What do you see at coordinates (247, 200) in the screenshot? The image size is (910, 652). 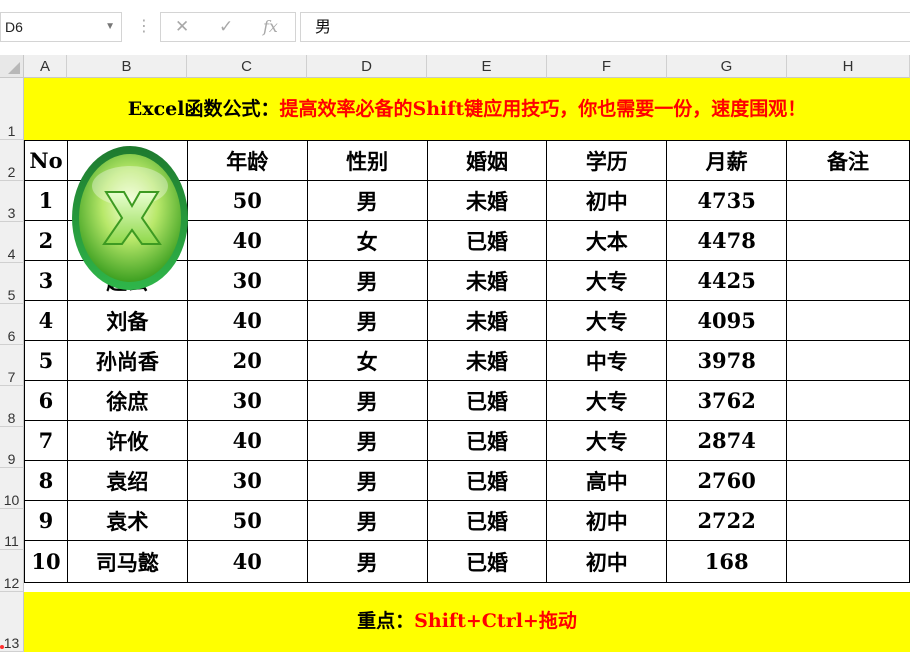 I see `table-cell: 50` at bounding box center [247, 200].